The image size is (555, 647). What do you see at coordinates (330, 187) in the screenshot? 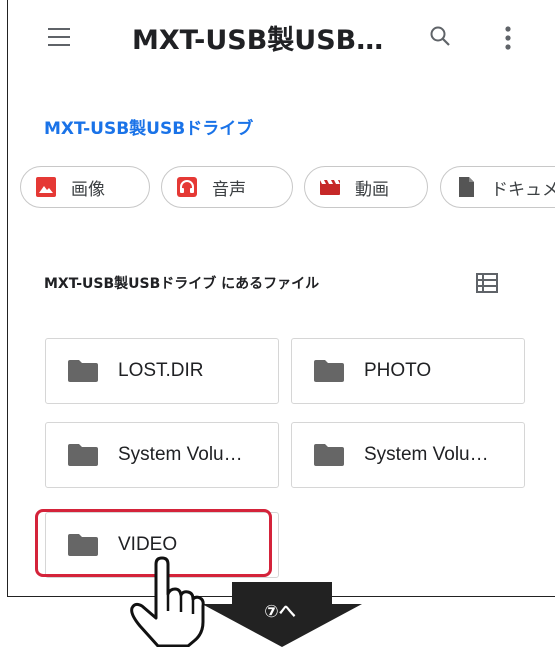
I see `movie-clapper-icon` at bounding box center [330, 187].